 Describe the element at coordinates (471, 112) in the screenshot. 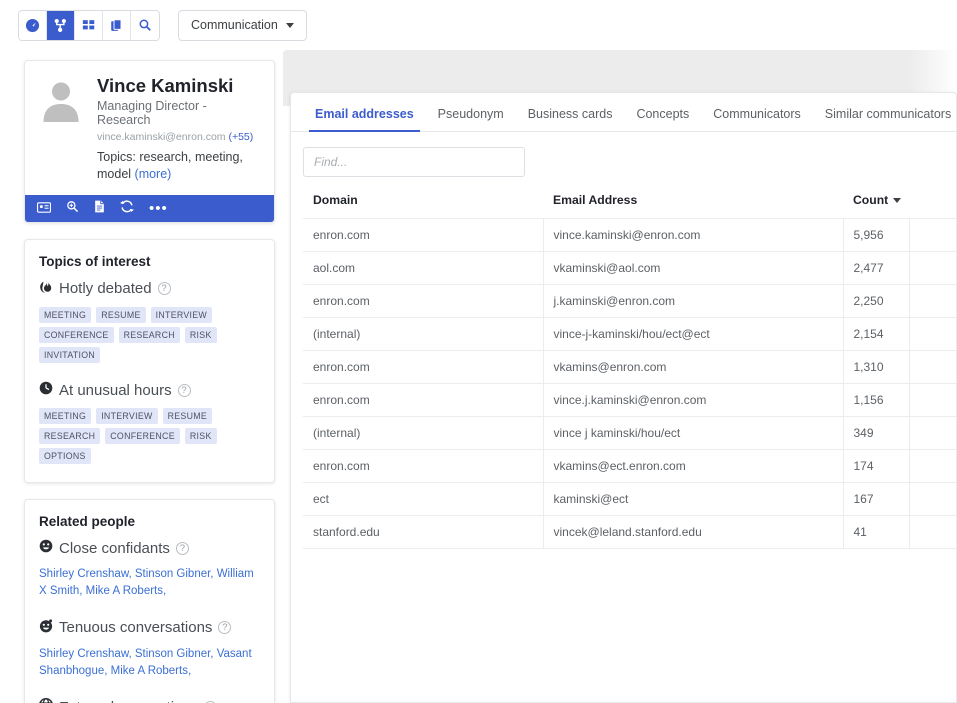

I see `tab-pseudonym: Pseudonym` at that location.